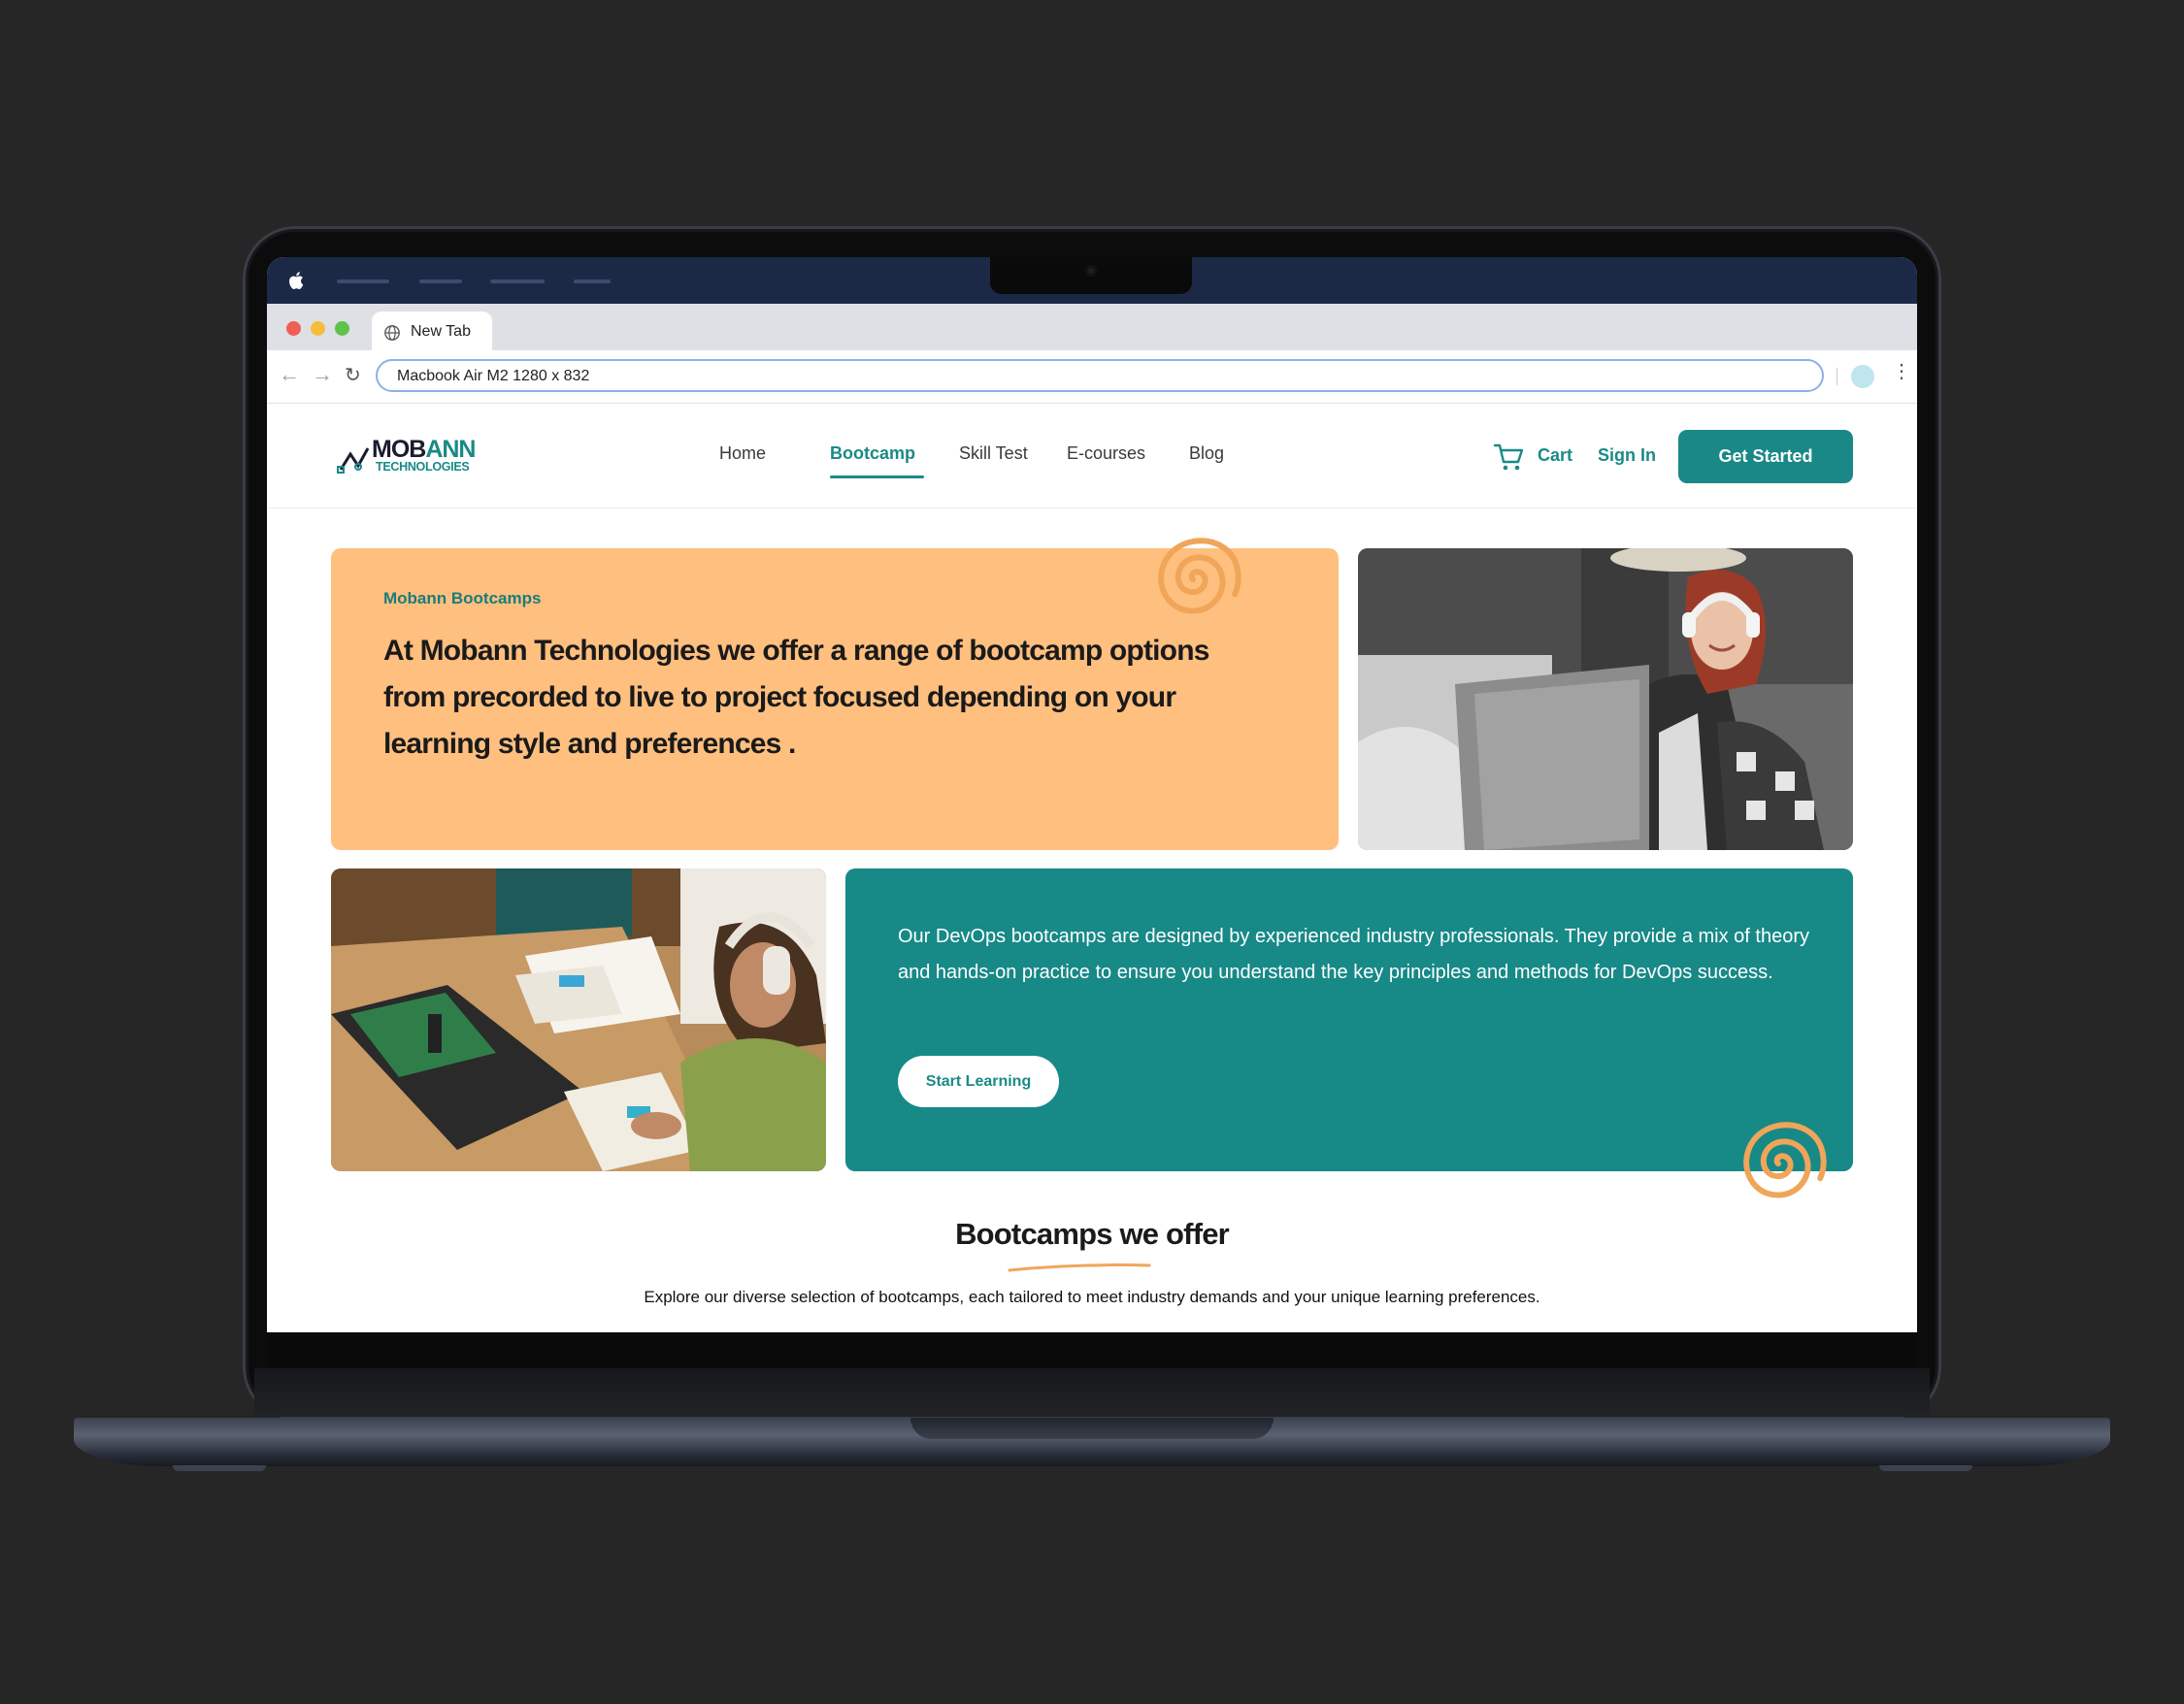 The image size is (2184, 1704). Describe the element at coordinates (424, 450) in the screenshot. I see `logo-wordmark: MOBANN` at that location.